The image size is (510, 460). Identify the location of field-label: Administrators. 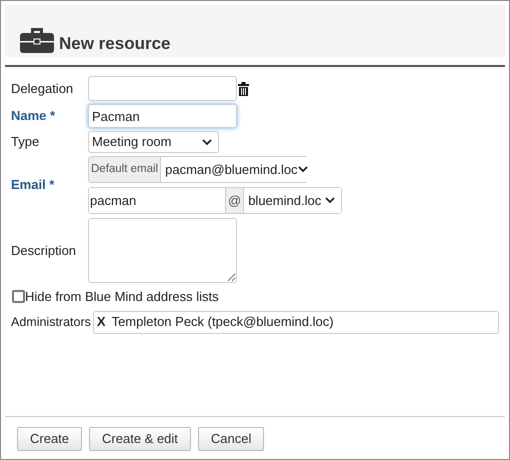
(51, 322).